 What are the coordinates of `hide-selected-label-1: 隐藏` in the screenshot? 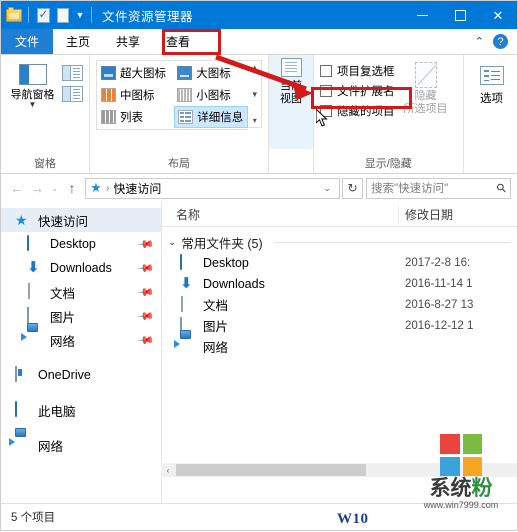 It's located at (426, 96).